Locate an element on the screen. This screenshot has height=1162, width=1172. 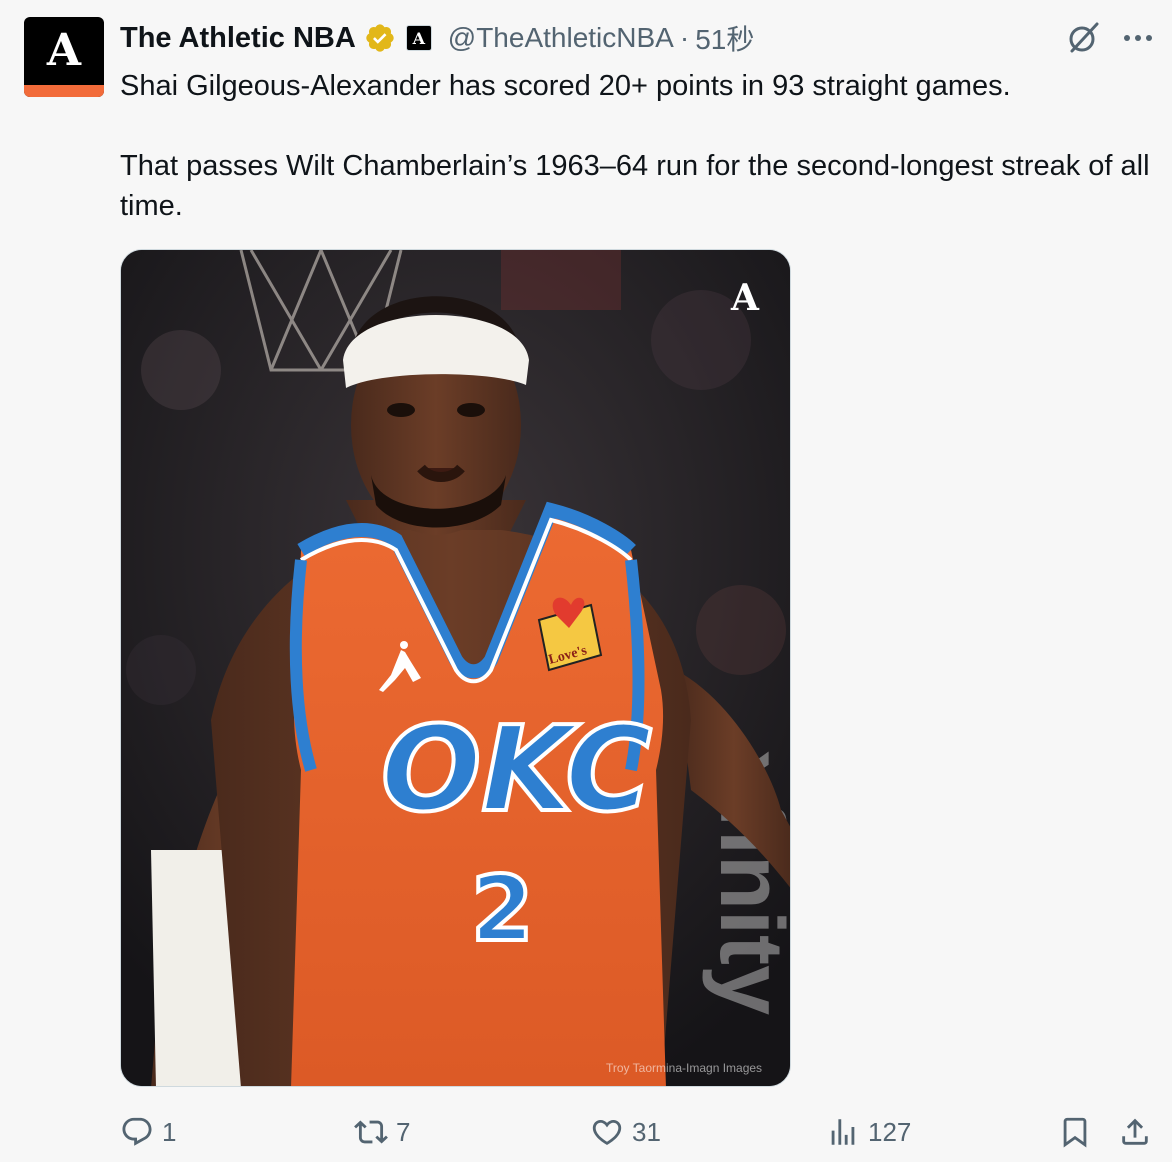
bookmark-icon is located at coordinates (1075, 1132).